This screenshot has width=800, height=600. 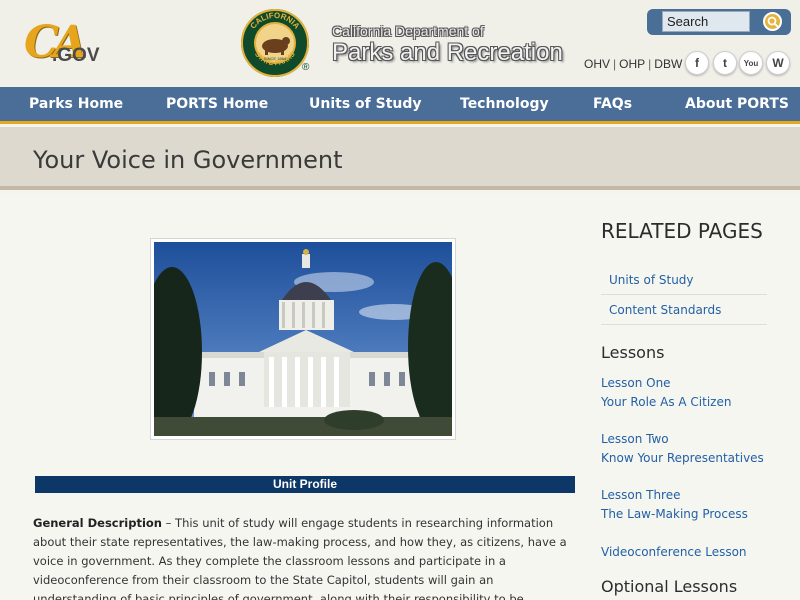 What do you see at coordinates (217, 104) in the screenshot?
I see `nav-ports-home: PORTS Home` at bounding box center [217, 104].